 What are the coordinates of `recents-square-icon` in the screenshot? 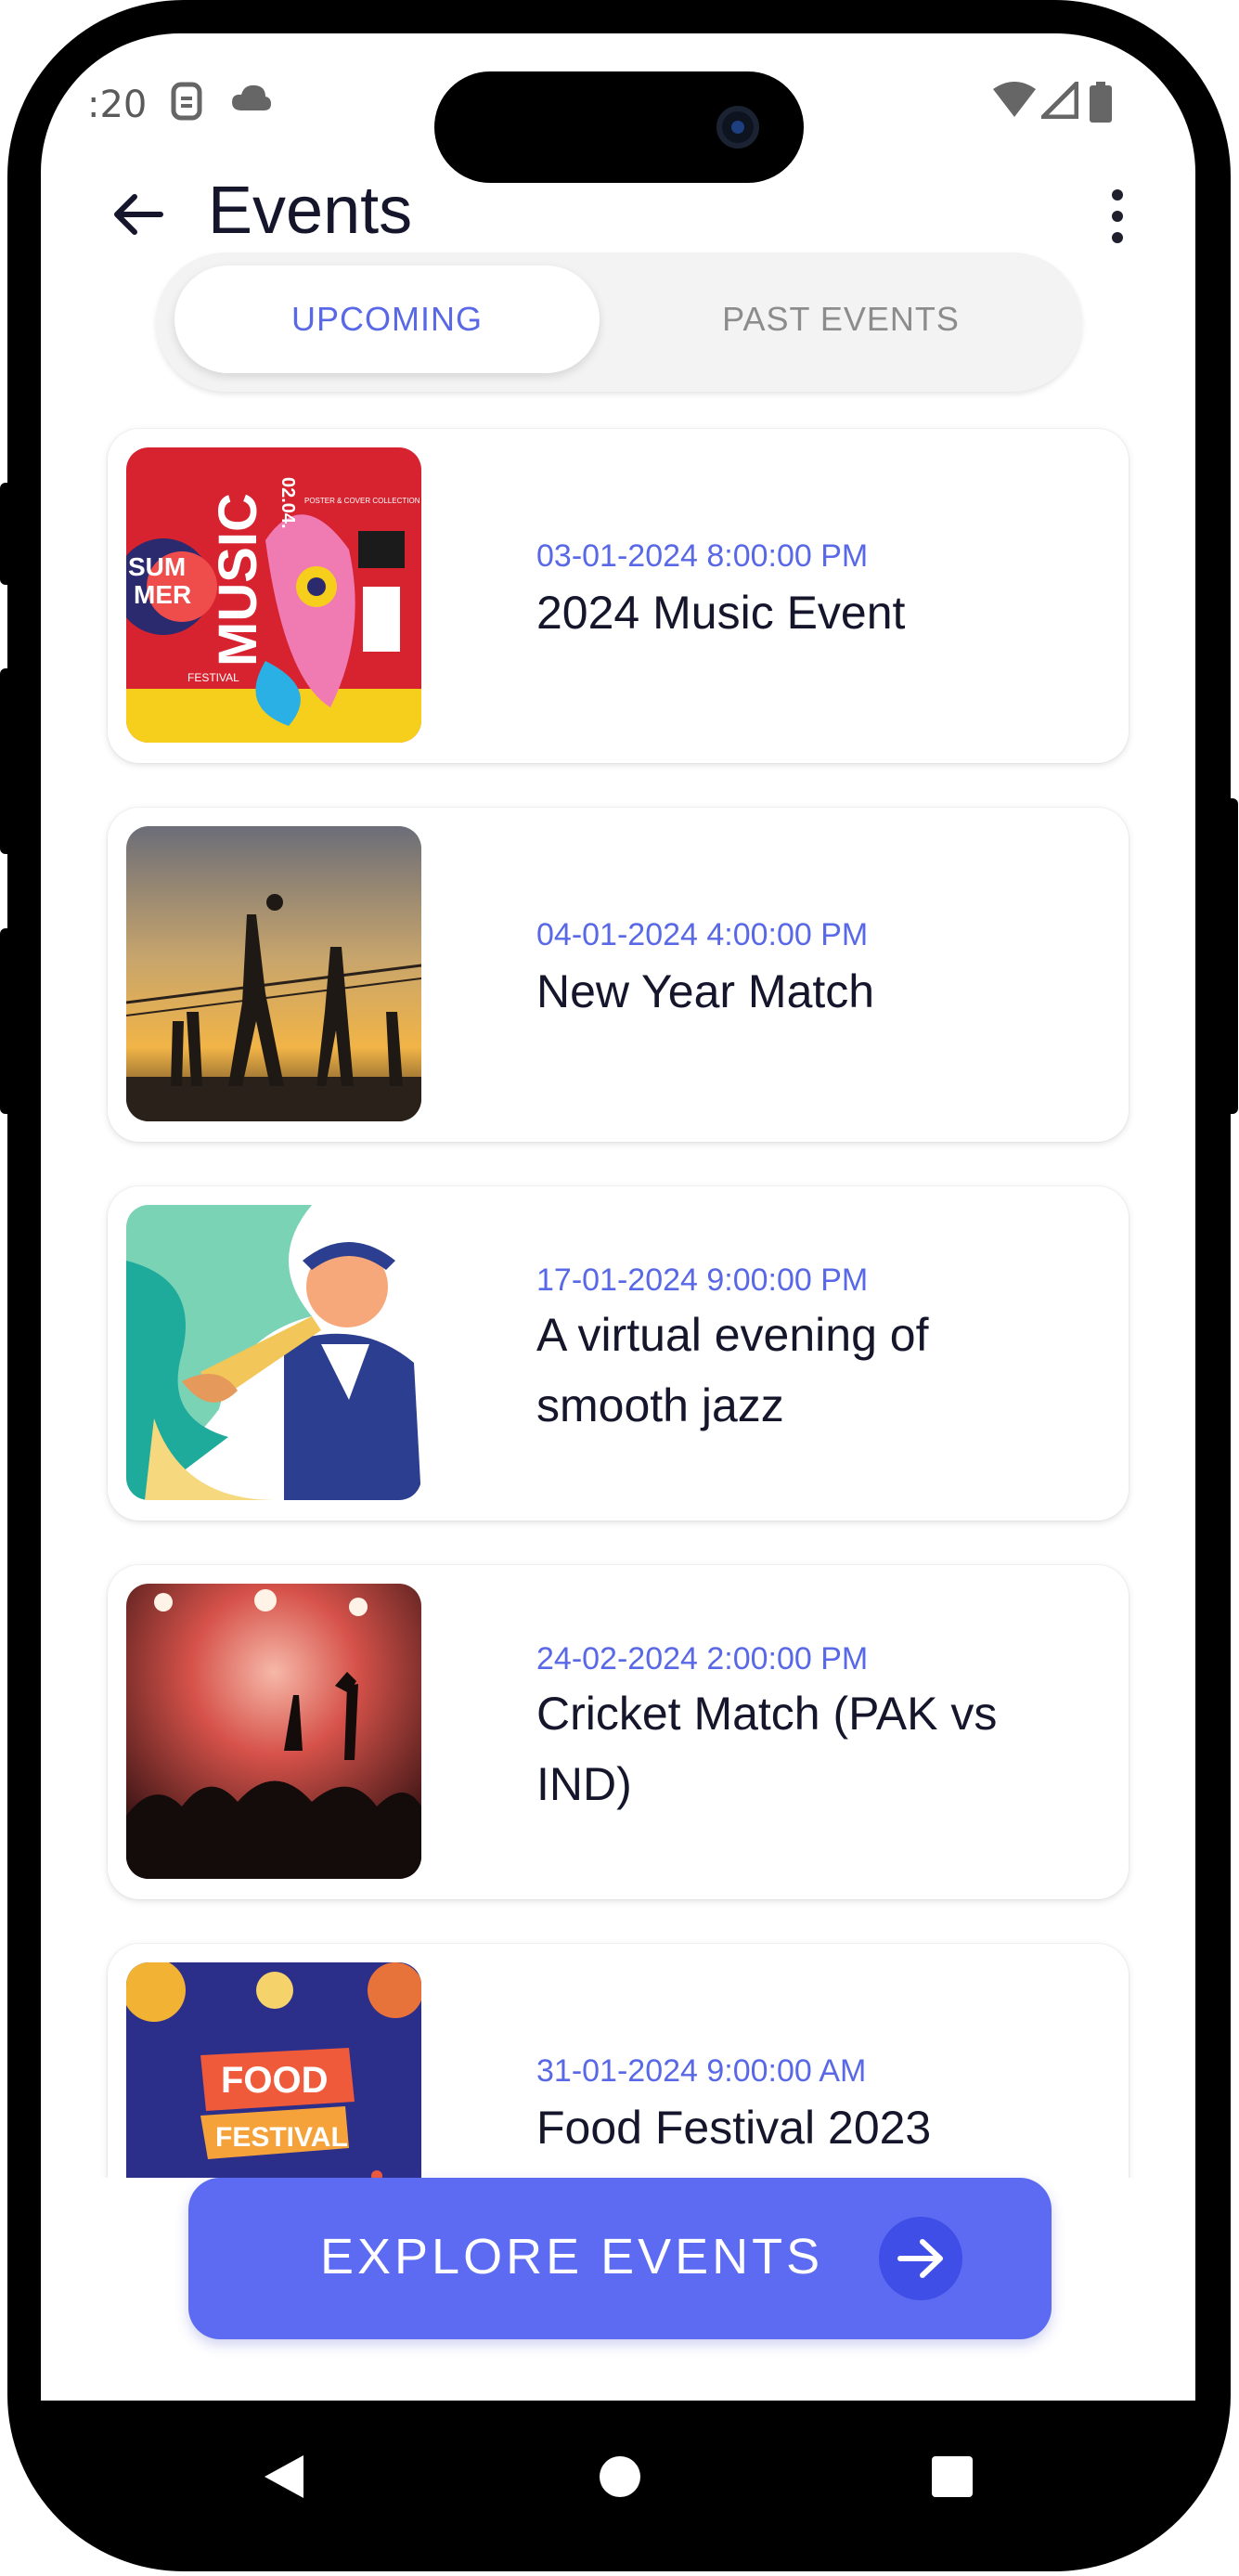 It's located at (952, 2476).